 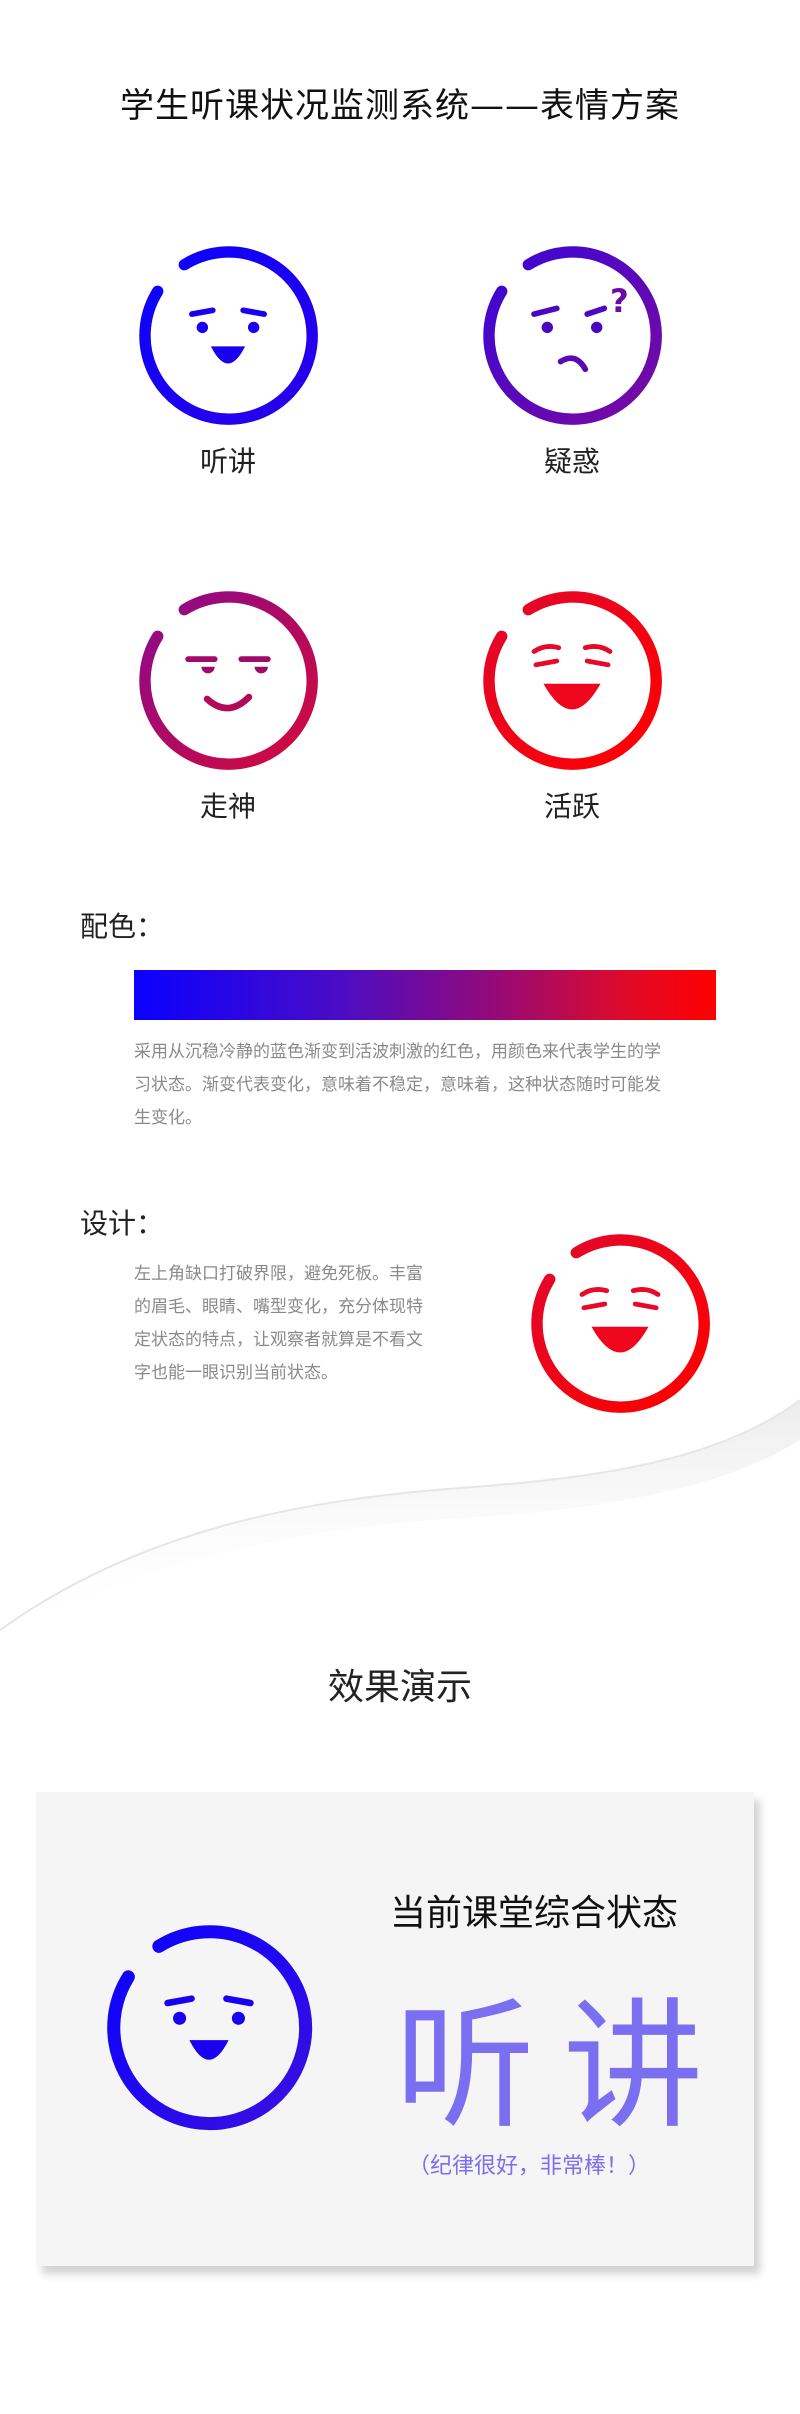 What do you see at coordinates (122, 926) in the screenshot?
I see `color-section-heading: 配色：` at bounding box center [122, 926].